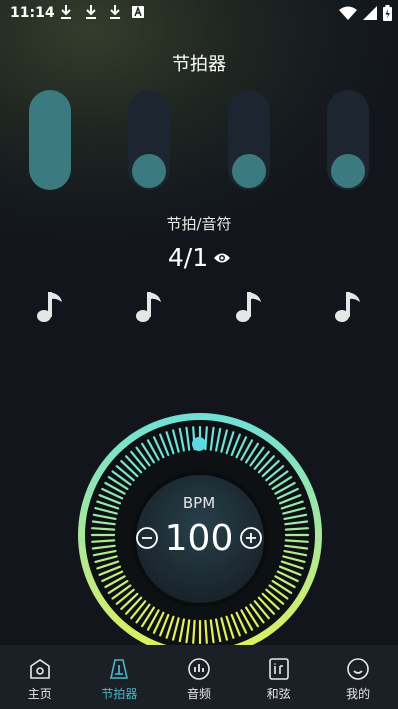  I want to click on time-signature-selector: 4/1, so click(199, 257).